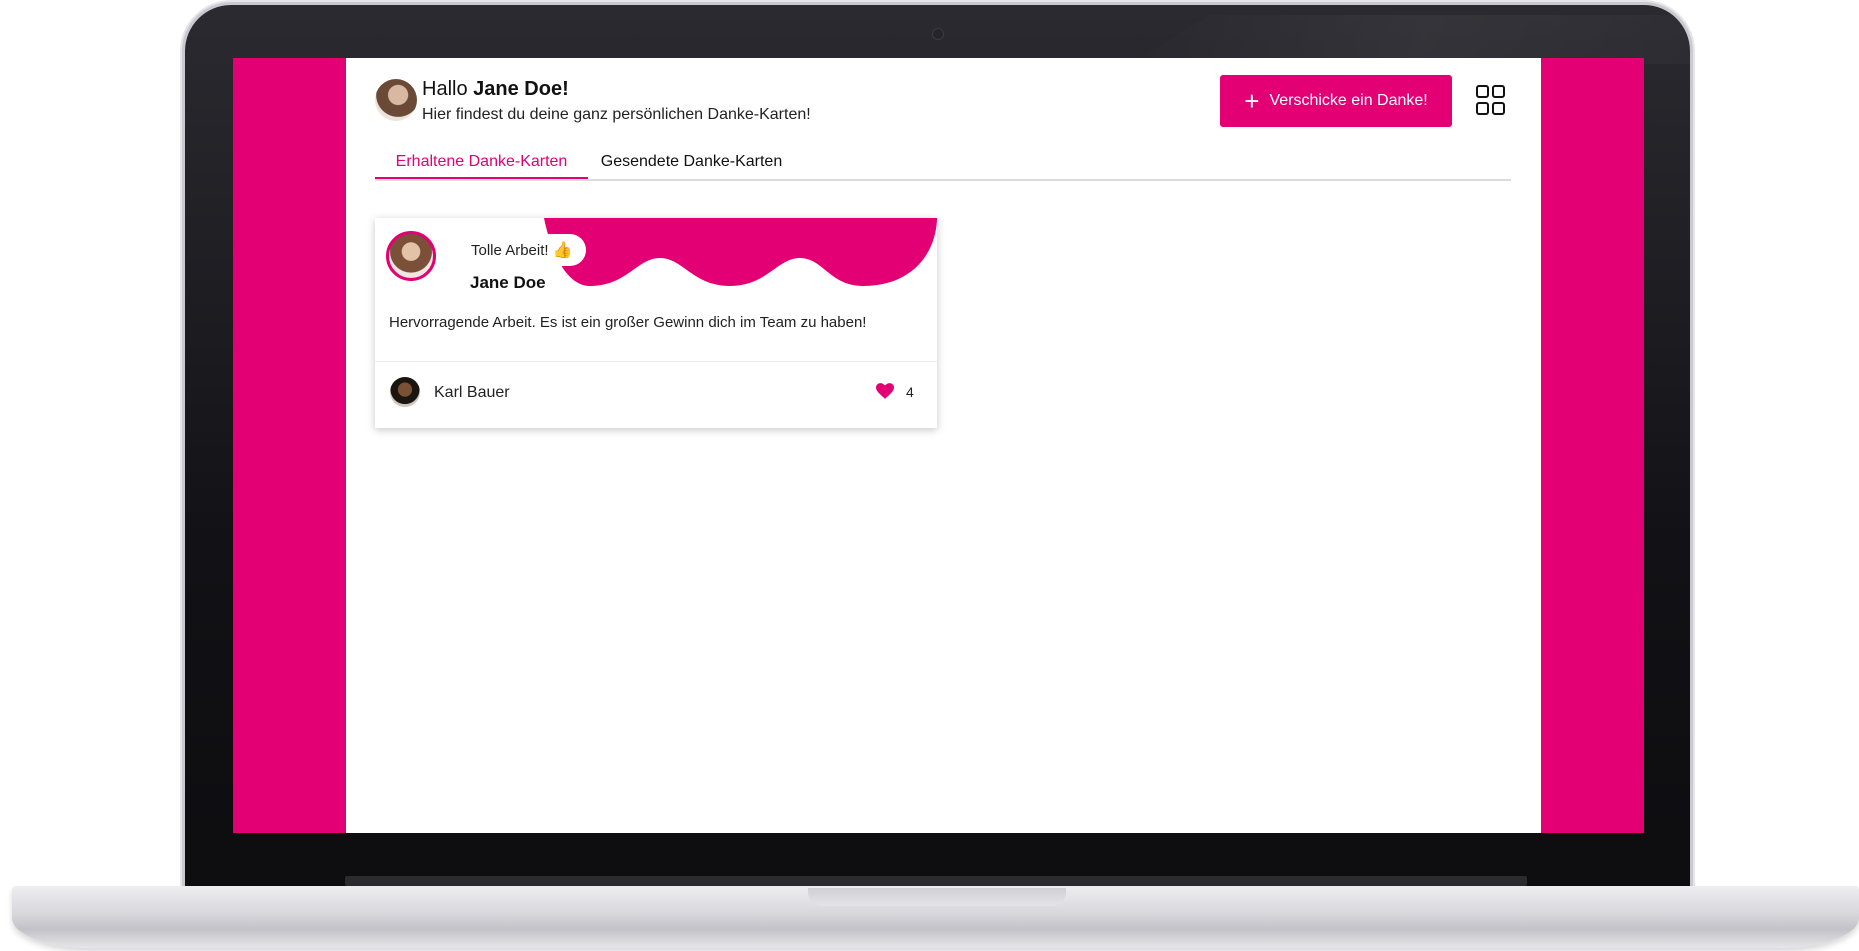 The image size is (1859, 951). What do you see at coordinates (508, 282) in the screenshot?
I see `card-recipient-name: Jane Doe` at bounding box center [508, 282].